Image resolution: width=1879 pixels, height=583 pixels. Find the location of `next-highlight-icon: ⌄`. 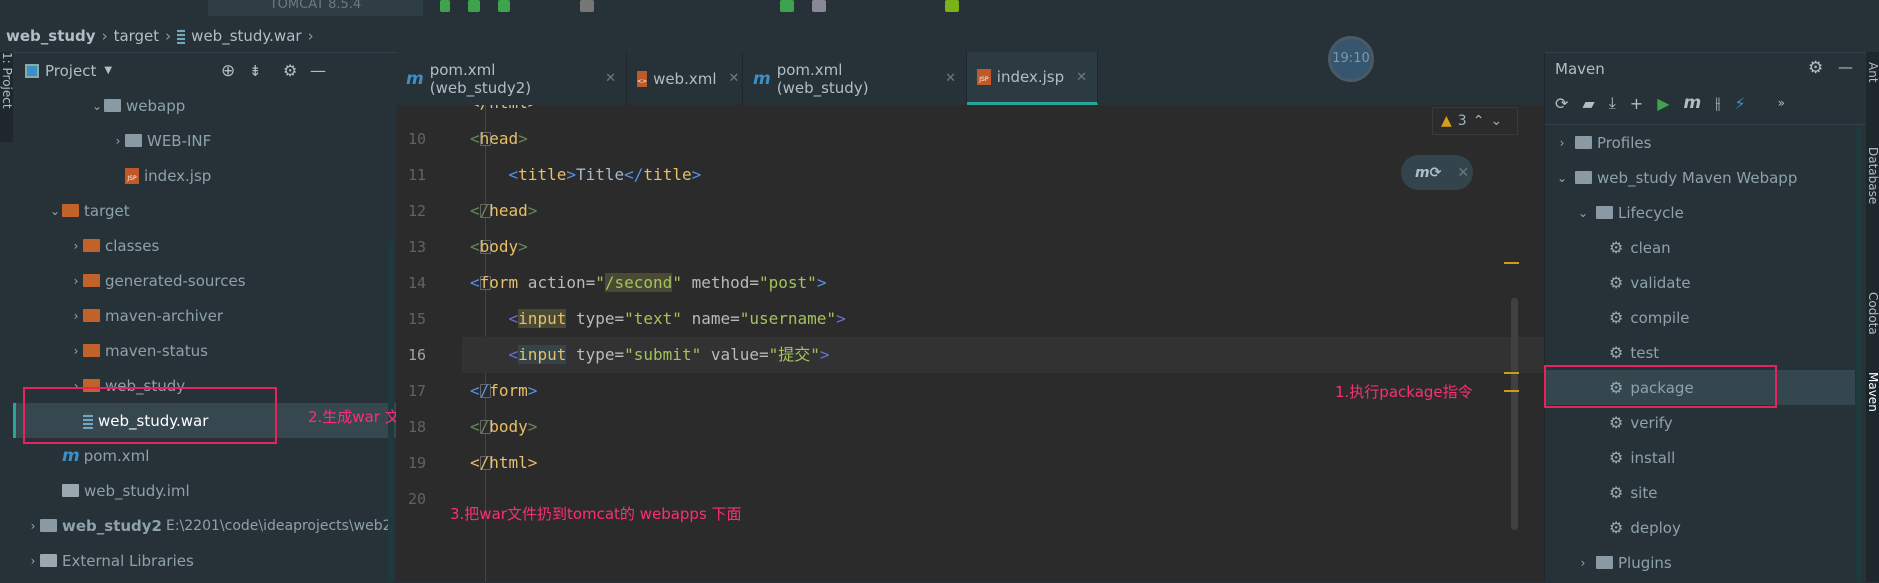

next-highlight-icon: ⌄ is located at coordinates (1496, 121).